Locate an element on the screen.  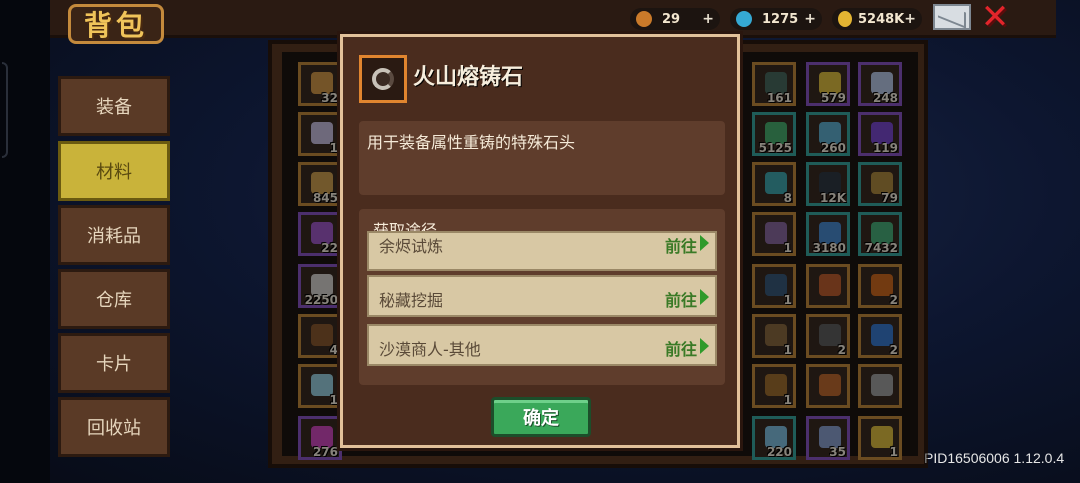
tab-label: 卡片 is located at coordinates (114, 364).